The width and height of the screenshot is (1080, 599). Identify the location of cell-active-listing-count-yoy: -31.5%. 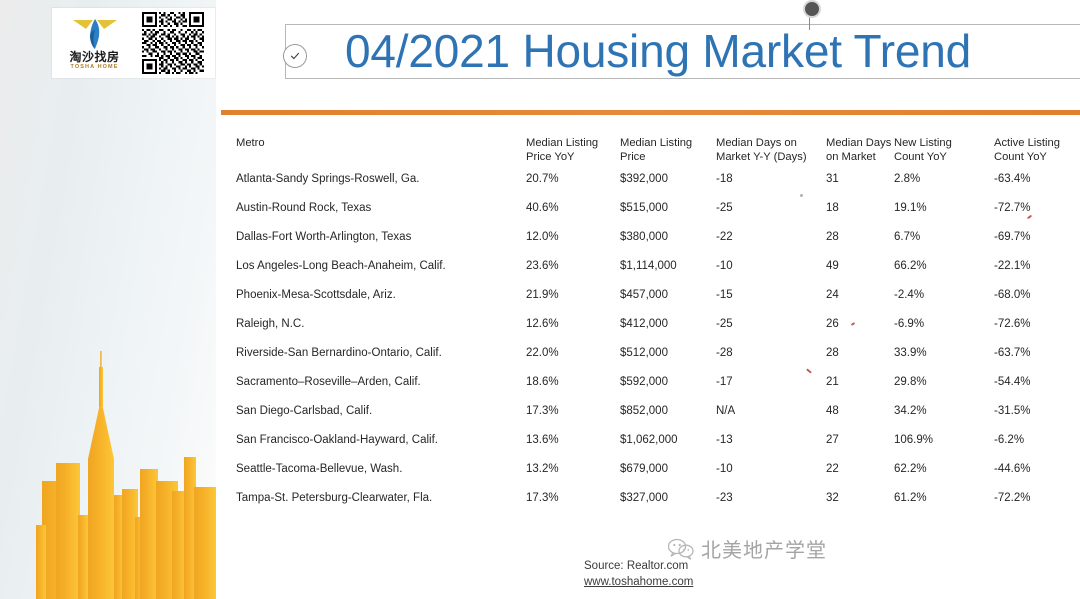
(1012, 410).